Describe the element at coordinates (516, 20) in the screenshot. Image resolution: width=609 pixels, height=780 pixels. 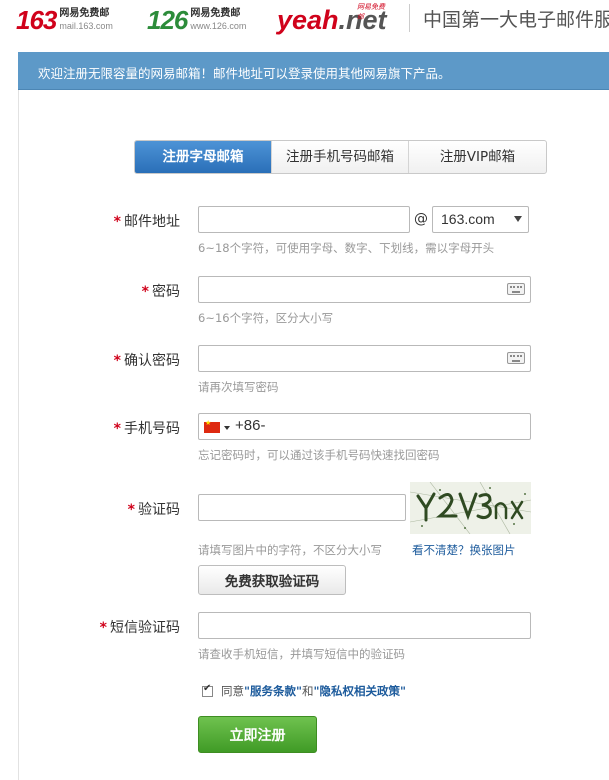
I see `header-slogan: 中国第一大电子邮件服务商` at that location.